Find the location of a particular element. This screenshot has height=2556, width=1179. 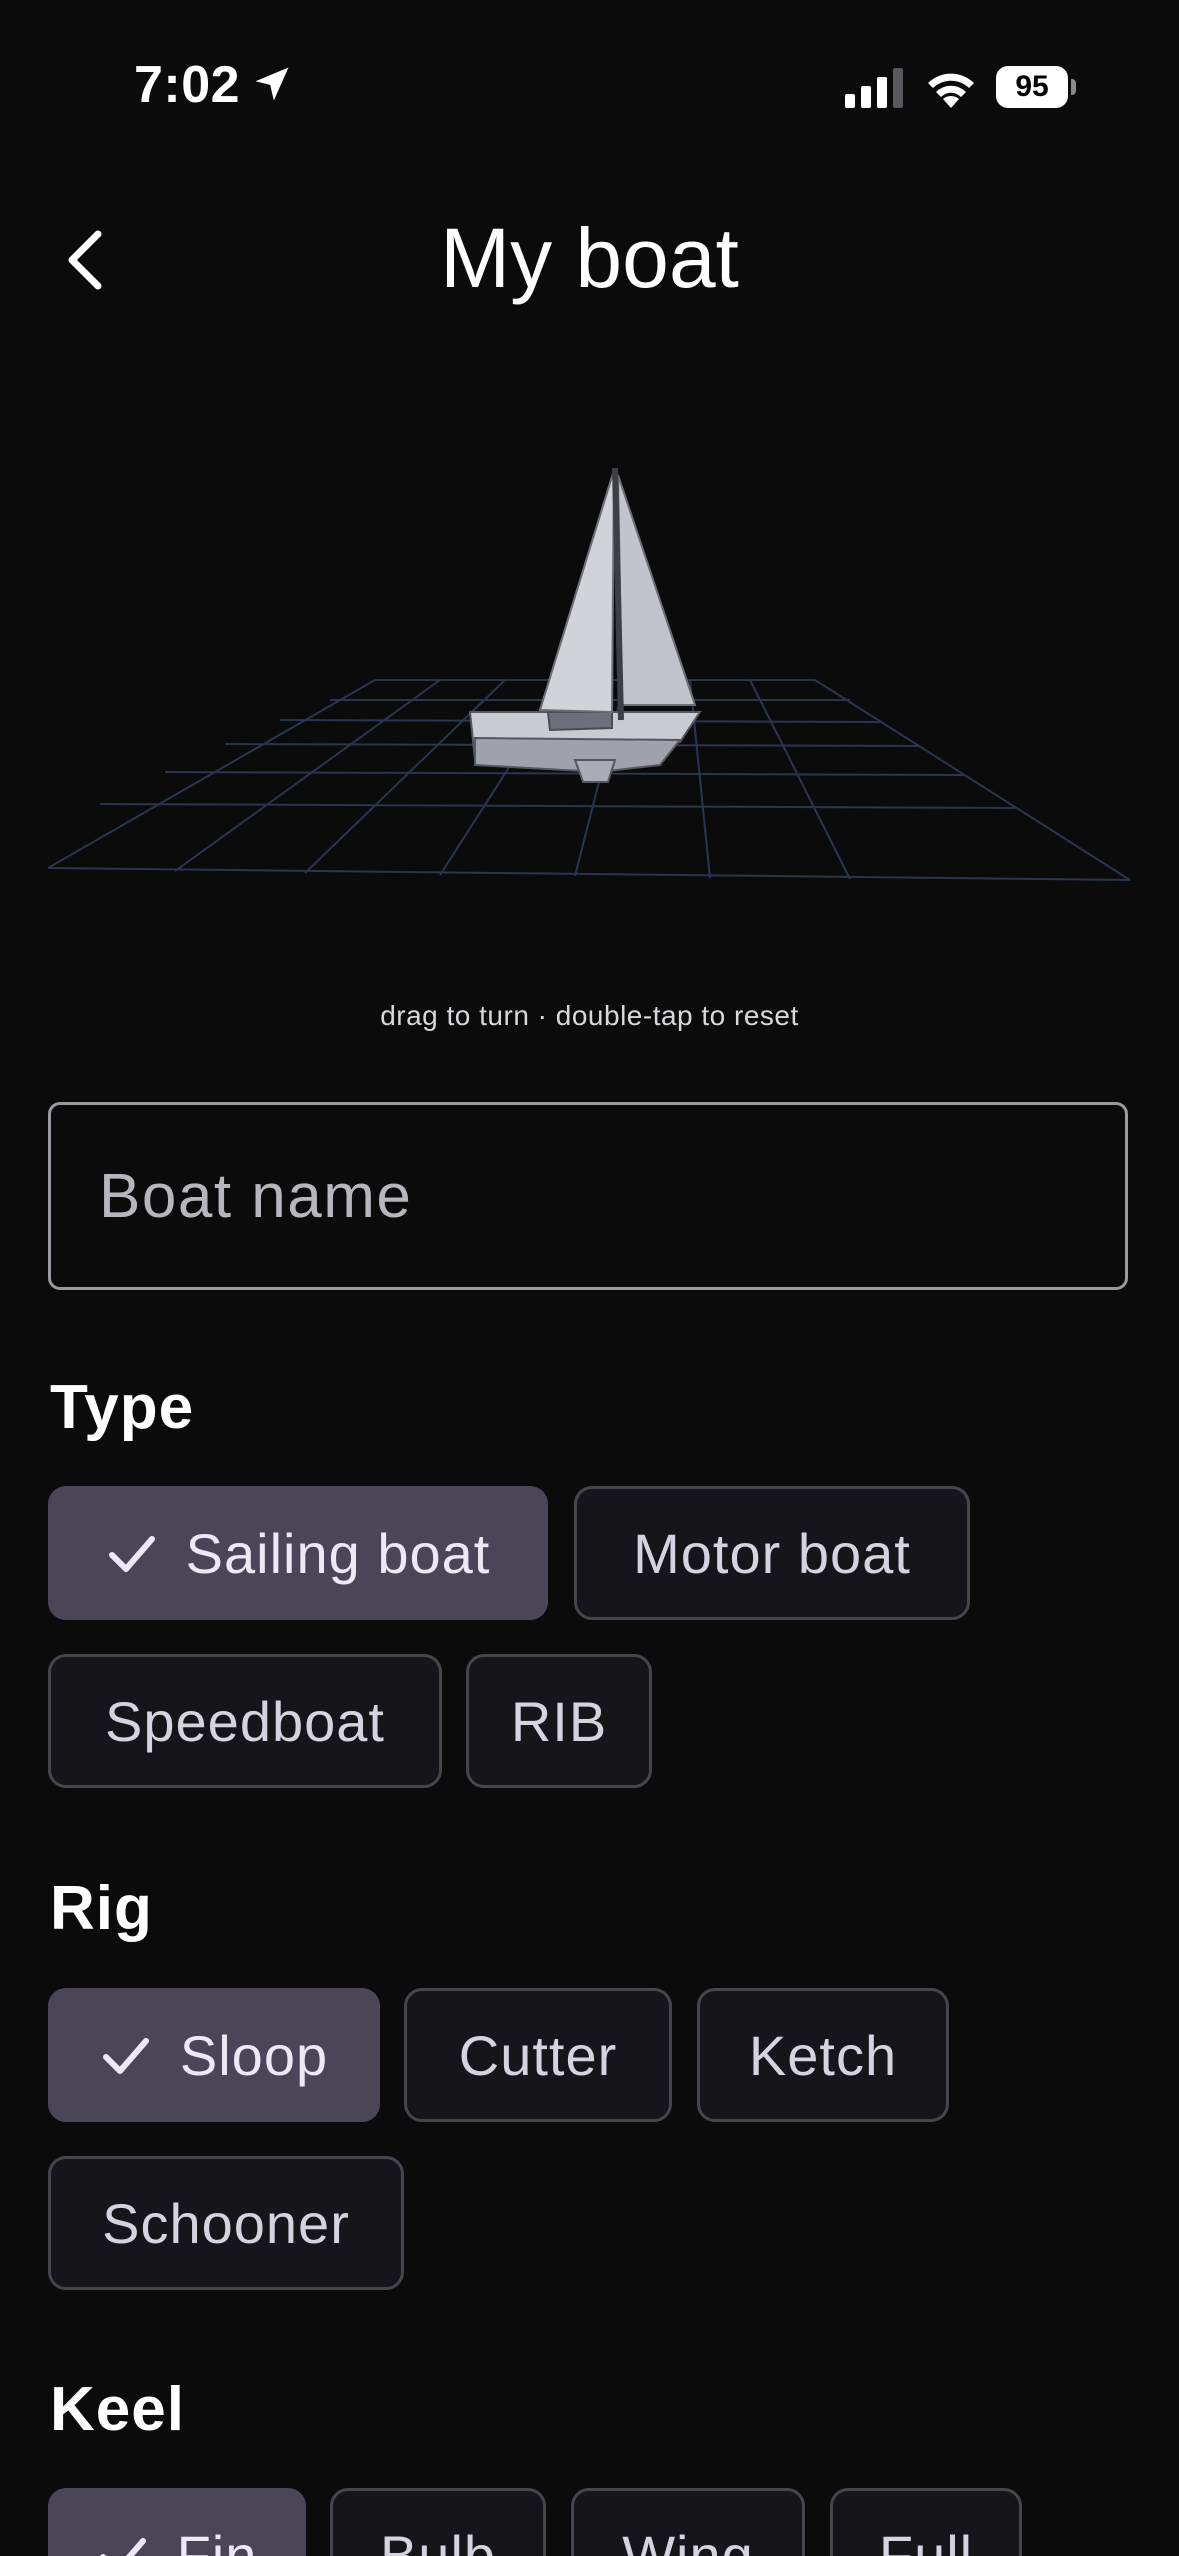

status-time: 7:02 is located at coordinates (187, 85).